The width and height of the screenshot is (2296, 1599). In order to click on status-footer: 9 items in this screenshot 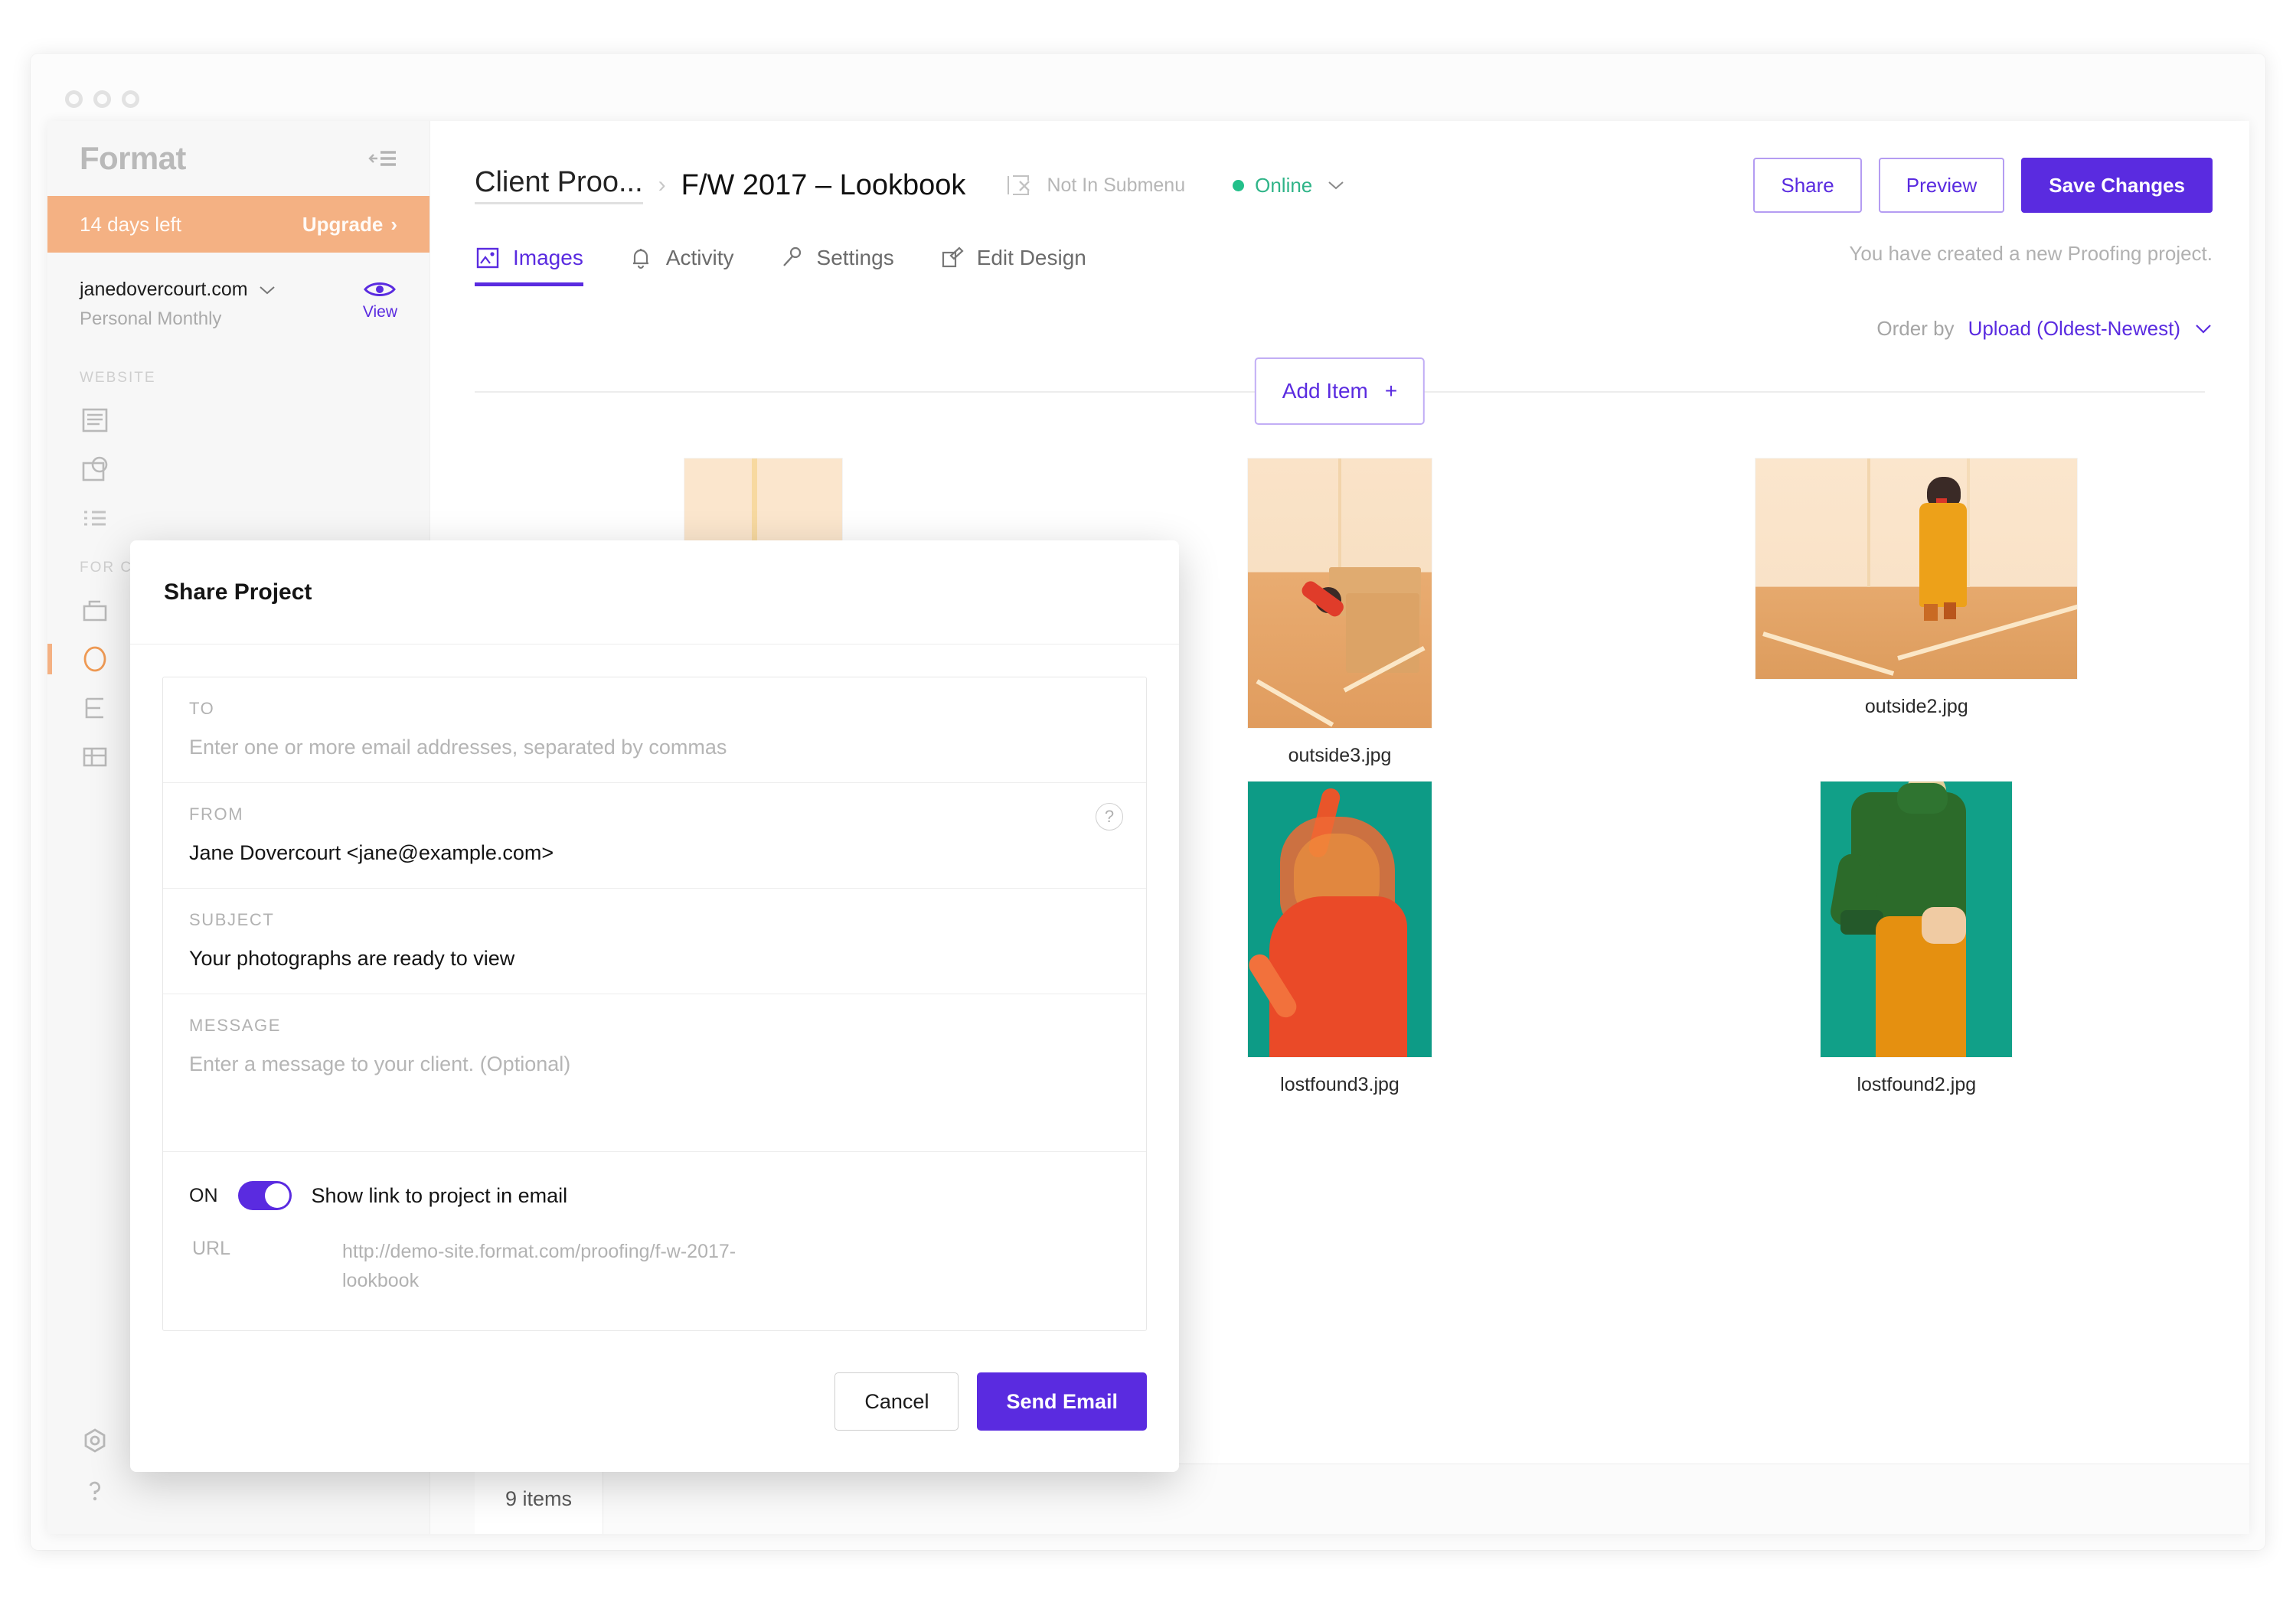, I will do `click(1339, 1499)`.